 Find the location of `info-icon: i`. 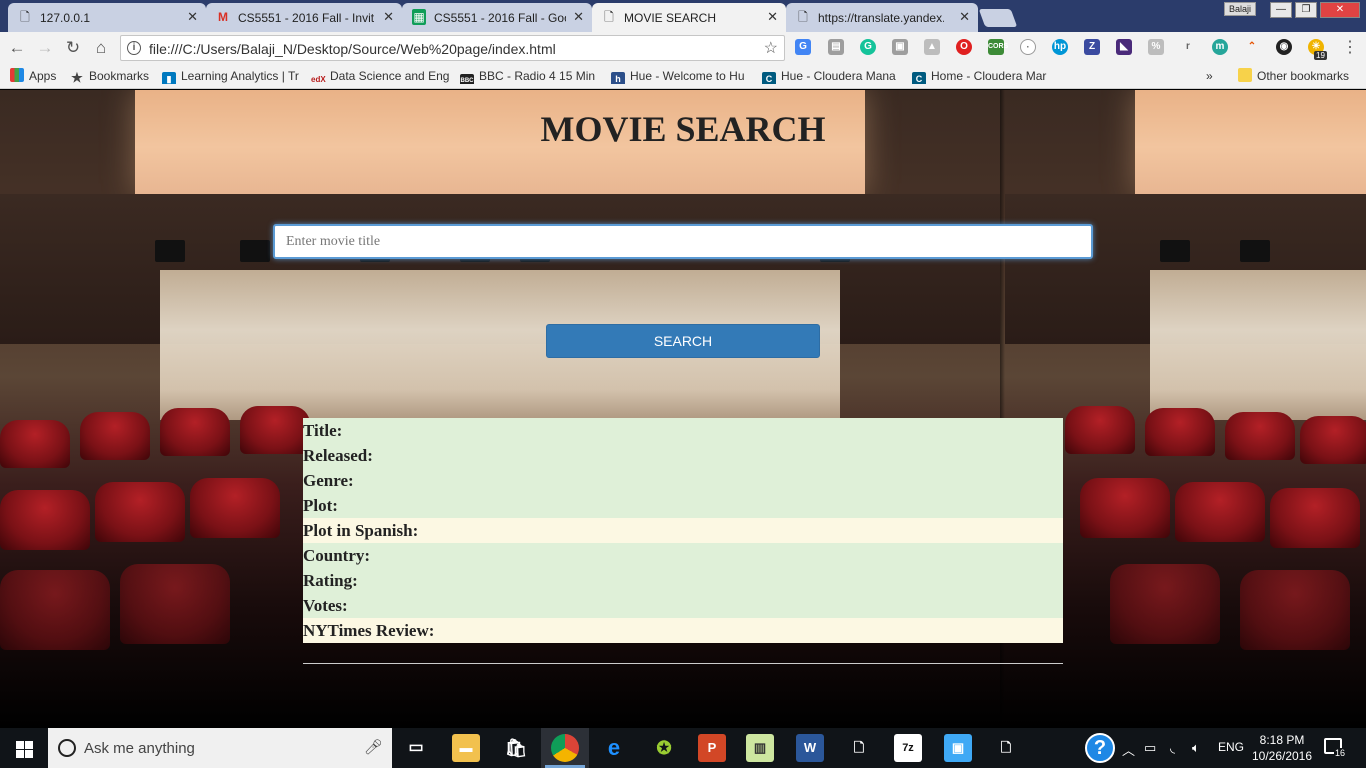

info-icon: i is located at coordinates (134, 48).